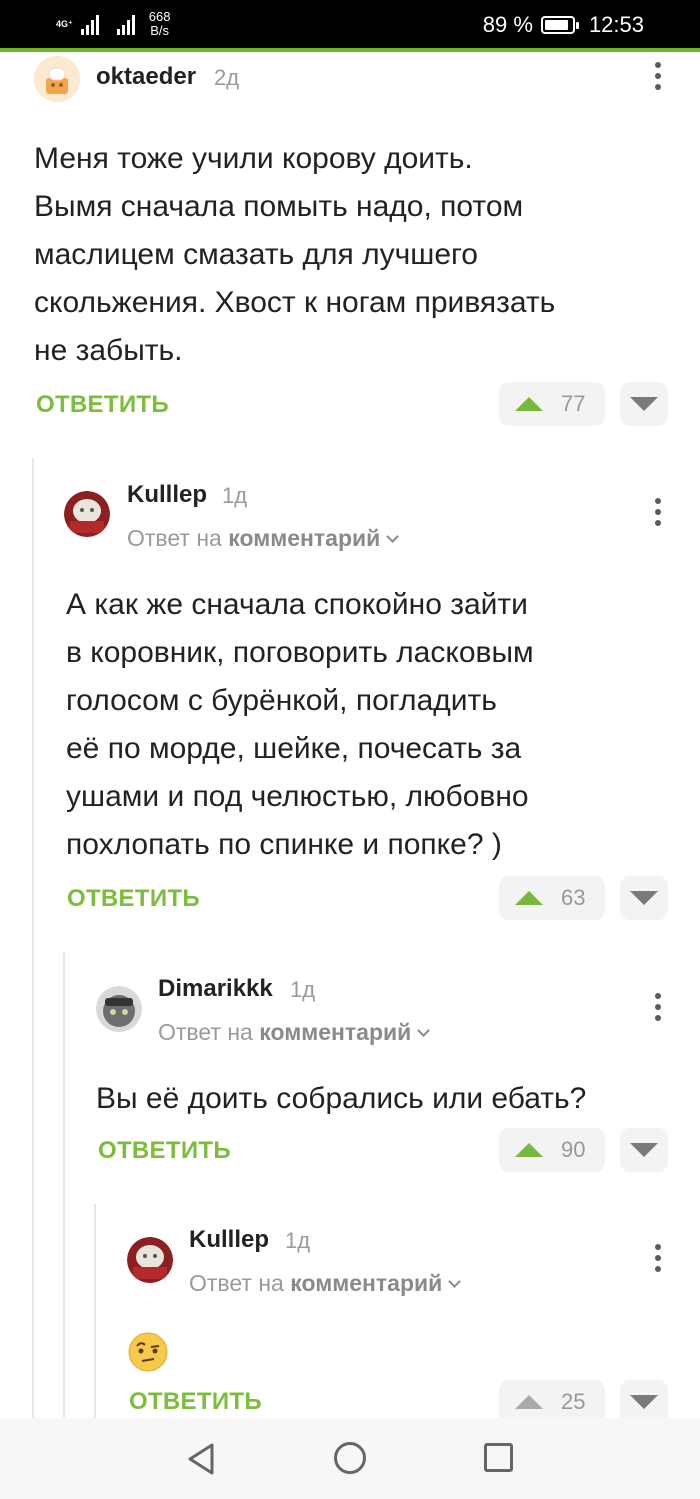  I want to click on status-right: 89 % 12:53, so click(563, 25).